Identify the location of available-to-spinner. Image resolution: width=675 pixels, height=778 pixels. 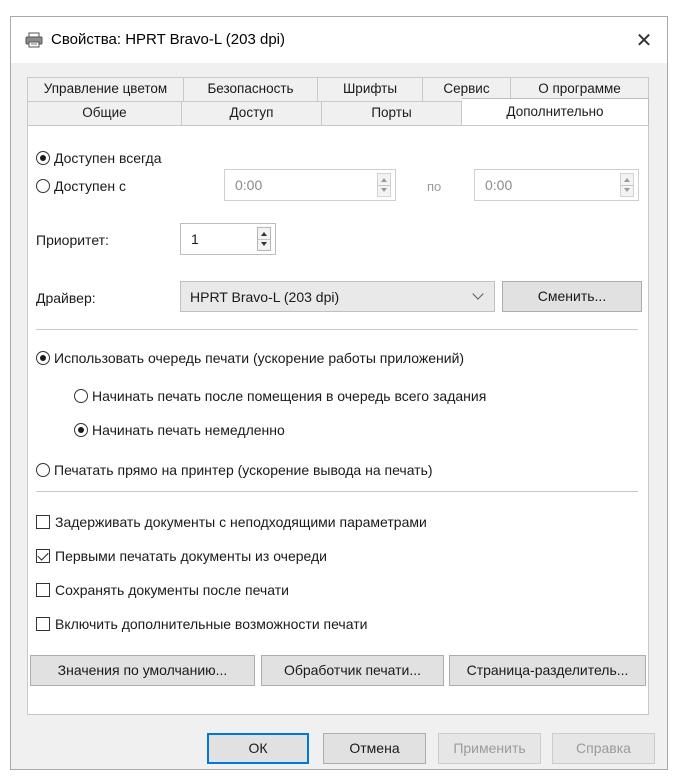
(627, 185).